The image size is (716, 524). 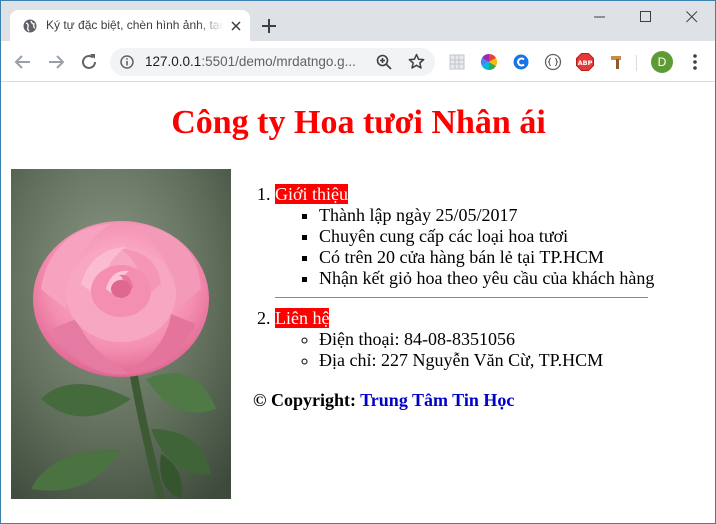 I want to click on extension-grid-icon, so click(x=457, y=62).